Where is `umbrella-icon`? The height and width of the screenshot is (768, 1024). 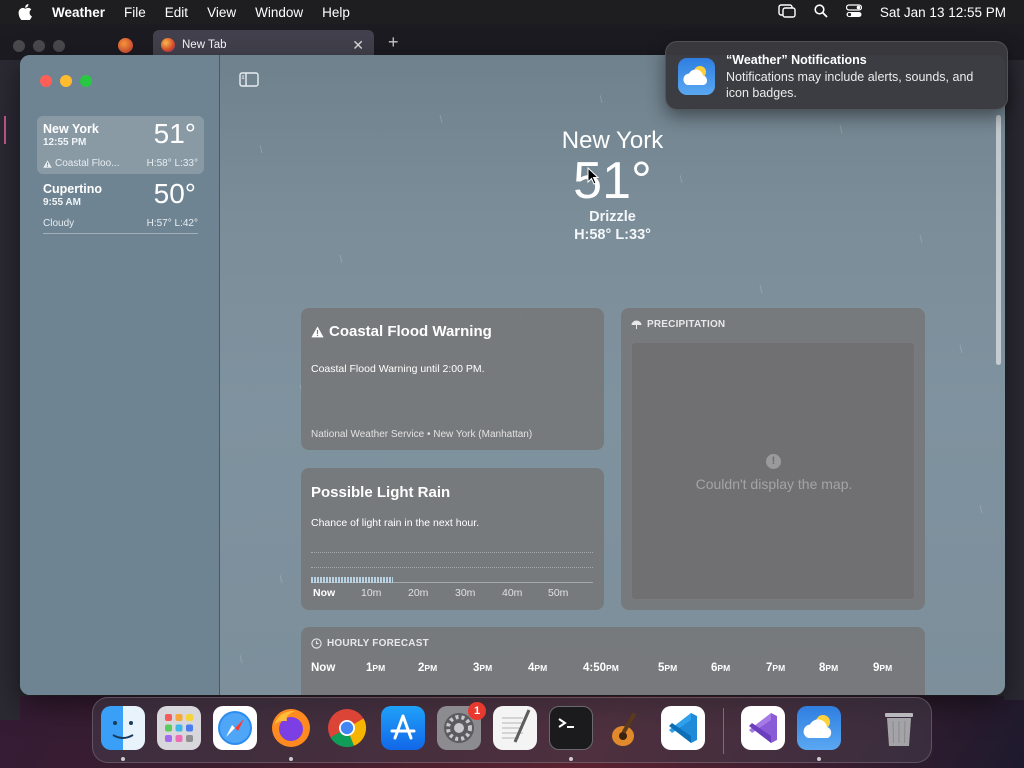
umbrella-icon is located at coordinates (636, 324).